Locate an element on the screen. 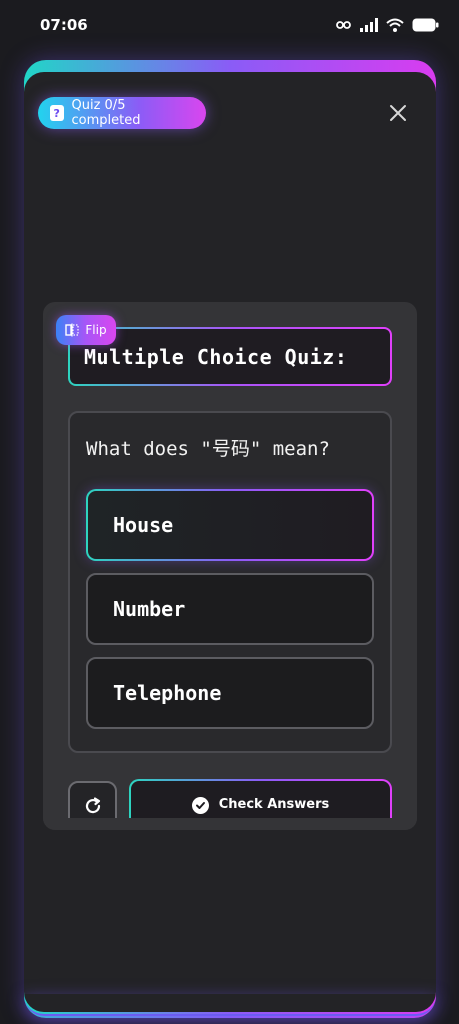  check-circle-icon is located at coordinates (200, 805).